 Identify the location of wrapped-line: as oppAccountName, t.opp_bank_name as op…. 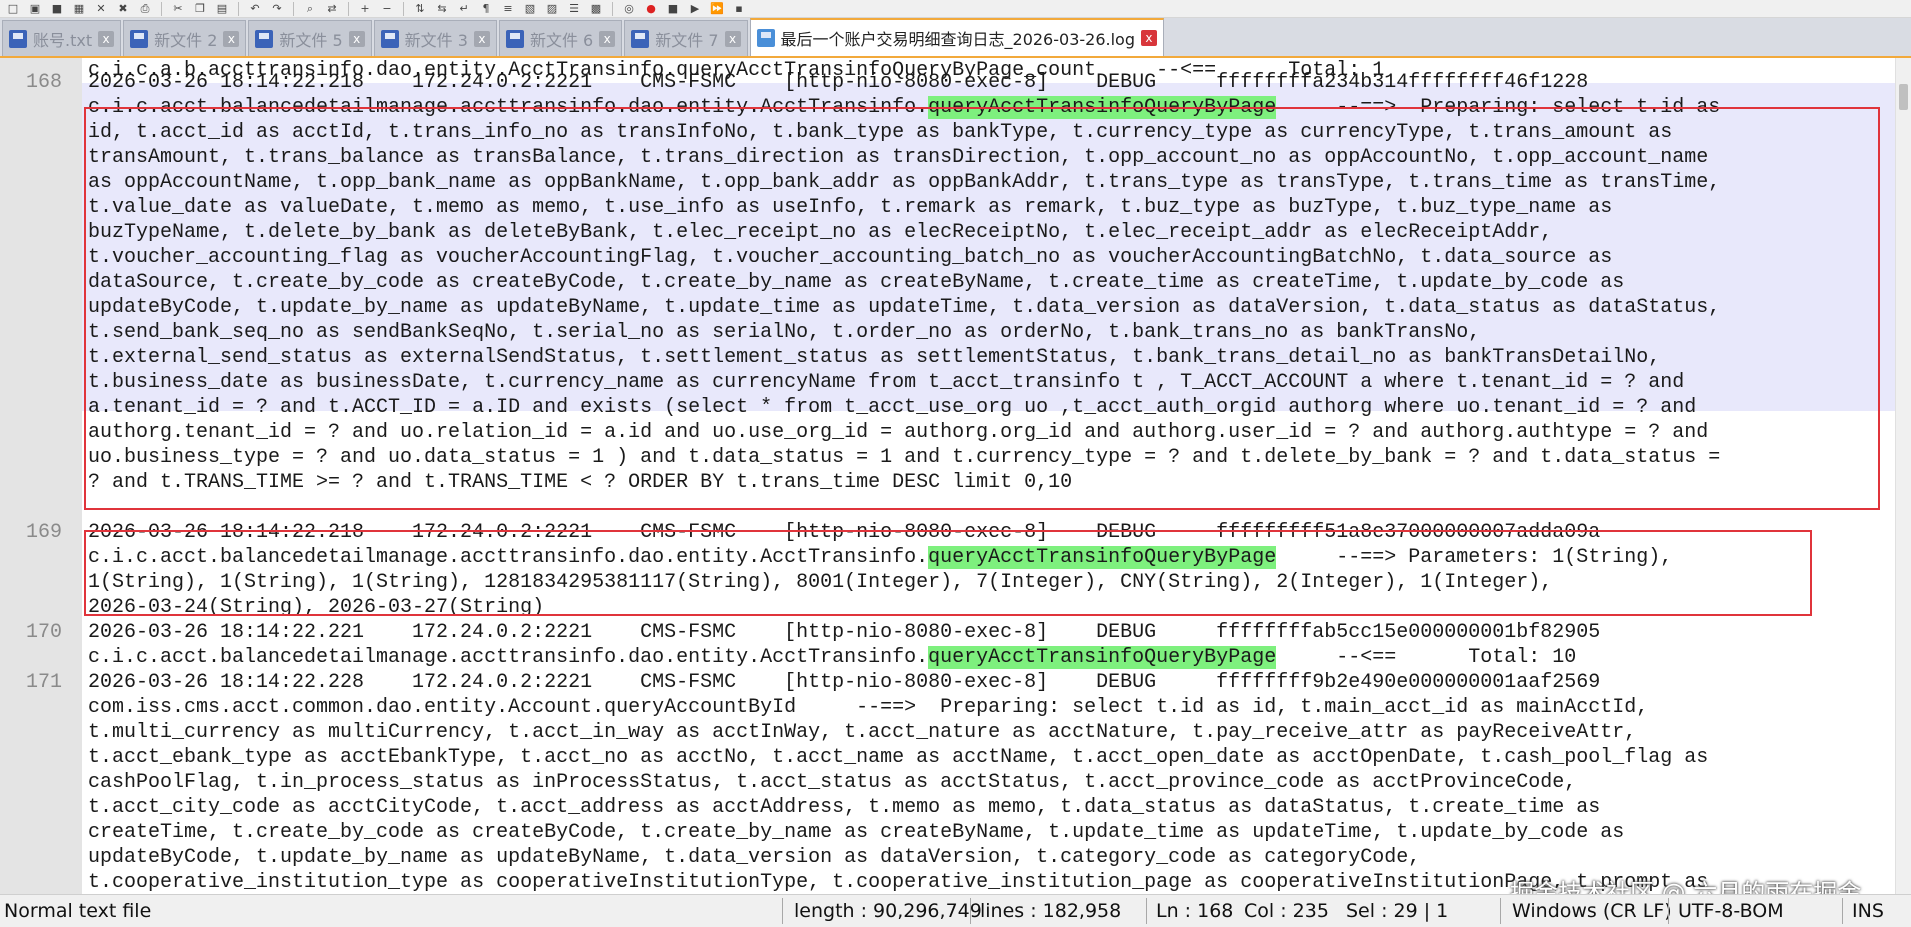
(904, 182).